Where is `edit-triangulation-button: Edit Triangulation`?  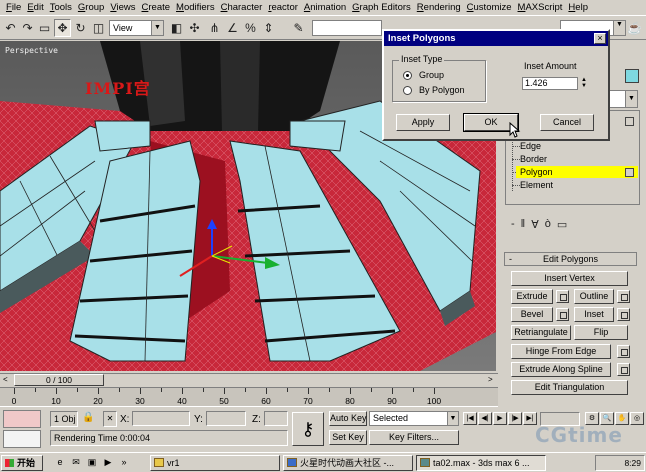 edit-triangulation-button: Edit Triangulation is located at coordinates (569, 387).